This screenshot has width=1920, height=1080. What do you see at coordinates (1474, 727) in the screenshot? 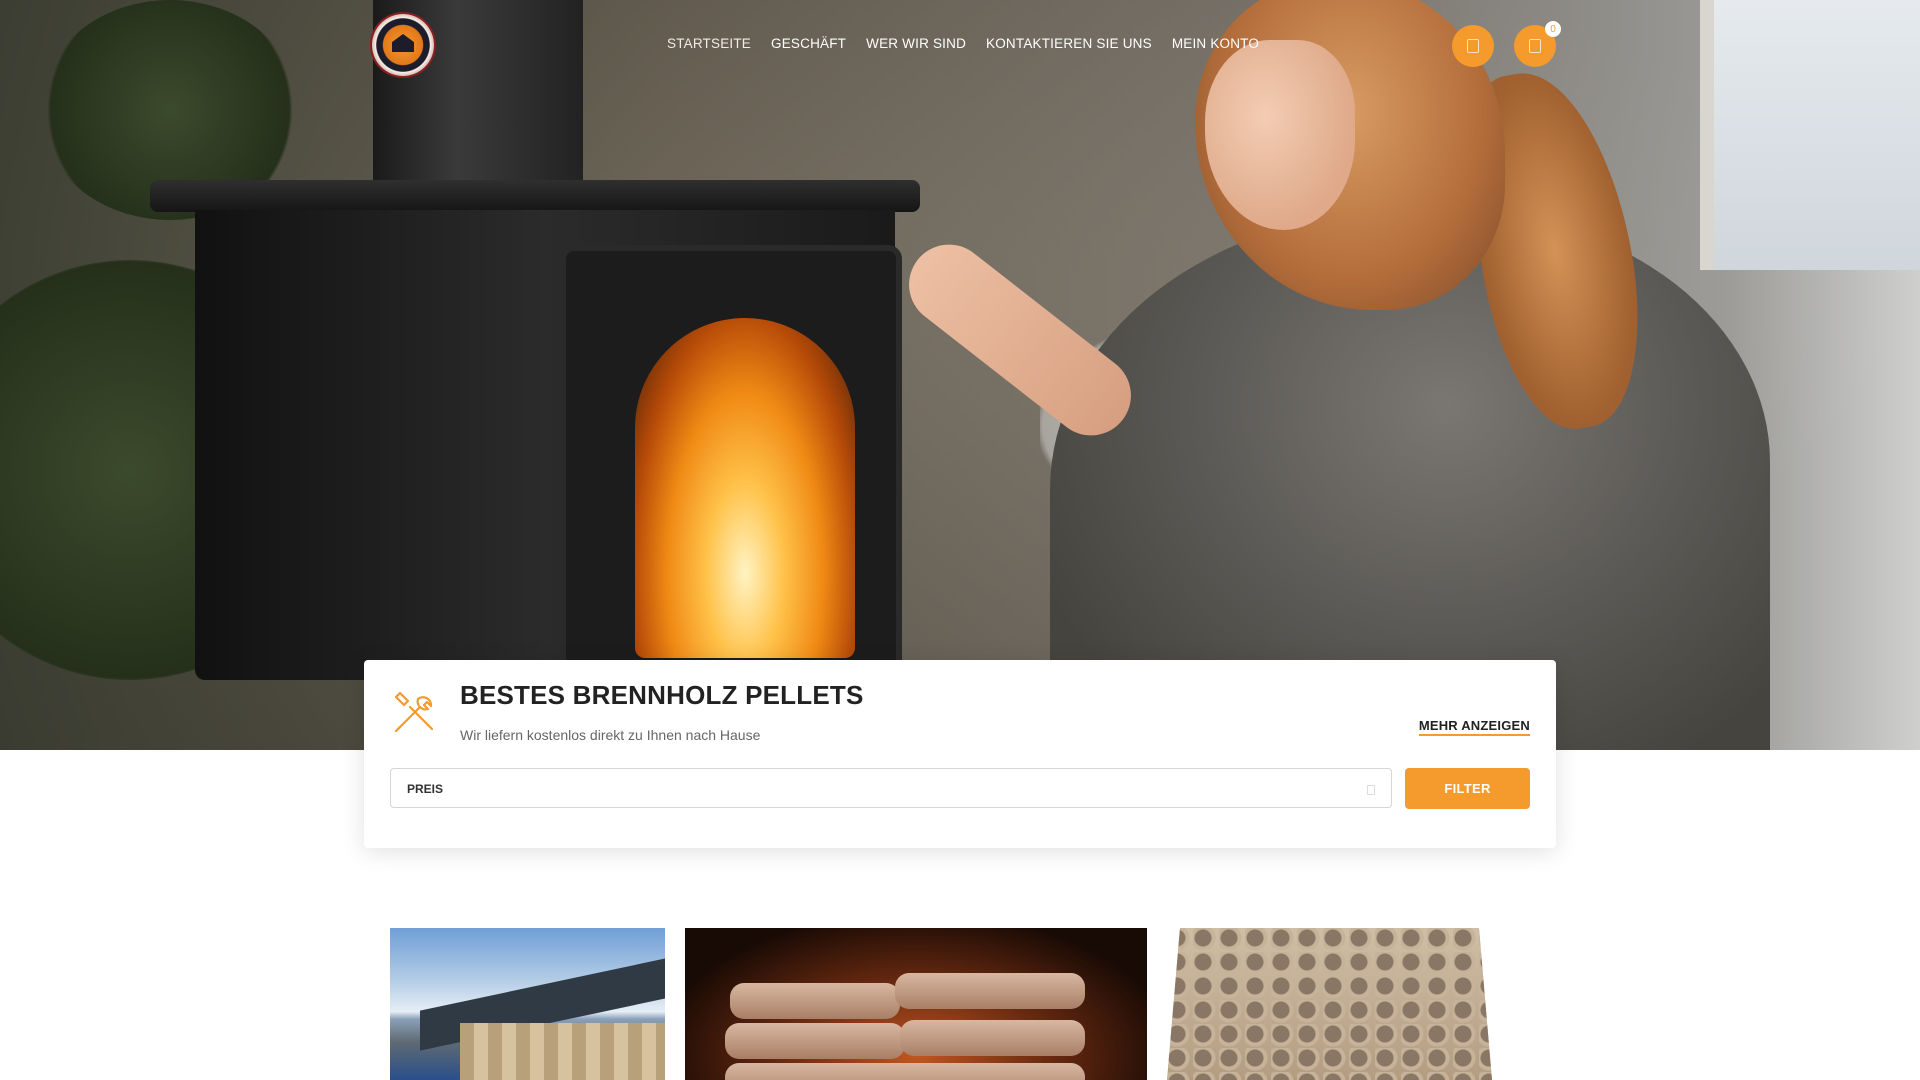
I see `more-link: MEHR ANZEIGEN` at bounding box center [1474, 727].